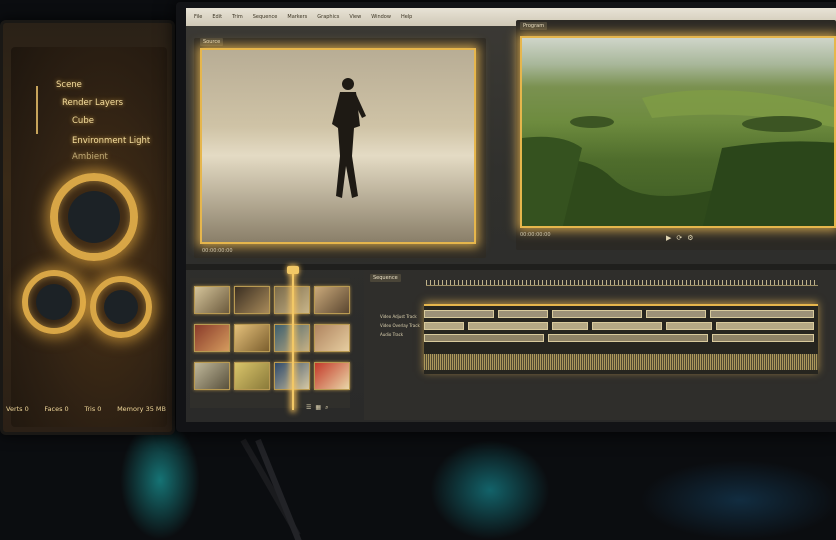 The height and width of the screenshot is (540, 836). Describe the element at coordinates (54, 302) in the screenshot. I see `small-dial-left-center` at that location.